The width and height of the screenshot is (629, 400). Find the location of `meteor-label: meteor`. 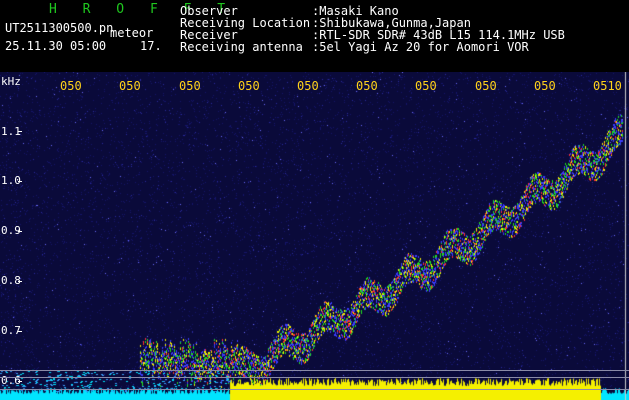

meteor-label: meteor is located at coordinates (132, 33).